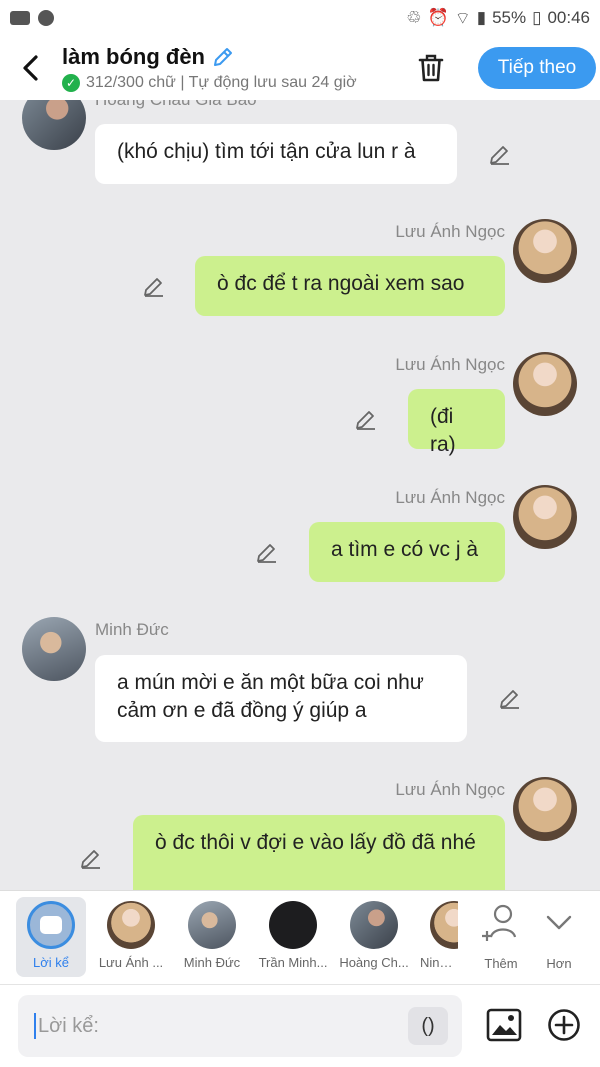 The image size is (600, 1067). What do you see at coordinates (537, 68) in the screenshot?
I see `next-button: Tiếp theo` at bounding box center [537, 68].